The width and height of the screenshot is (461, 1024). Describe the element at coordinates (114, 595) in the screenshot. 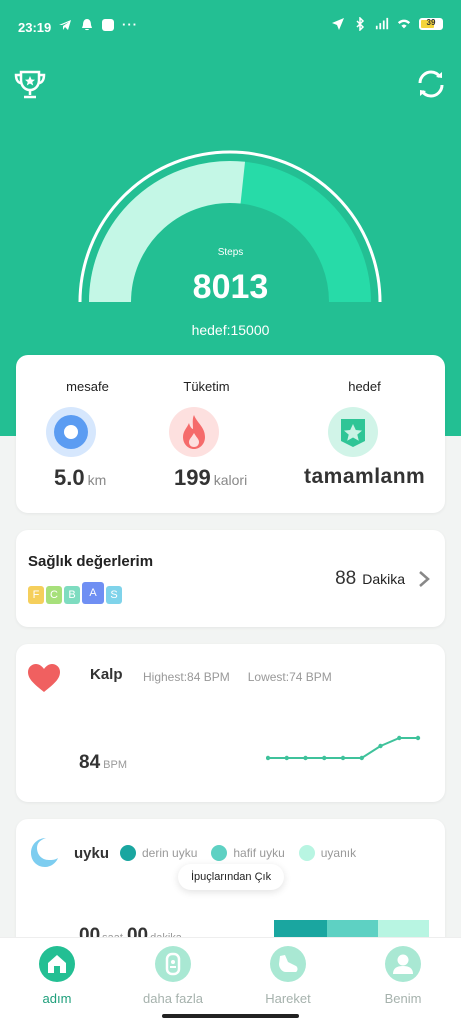

I see `grade-s: S` at that location.